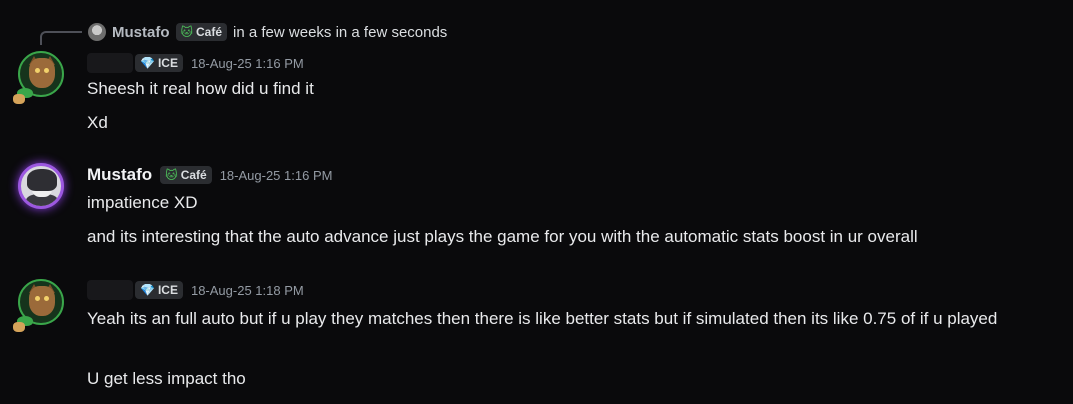 This screenshot has height=404, width=1073. Describe the element at coordinates (119, 175) in the screenshot. I see `username: Mustafo` at that location.